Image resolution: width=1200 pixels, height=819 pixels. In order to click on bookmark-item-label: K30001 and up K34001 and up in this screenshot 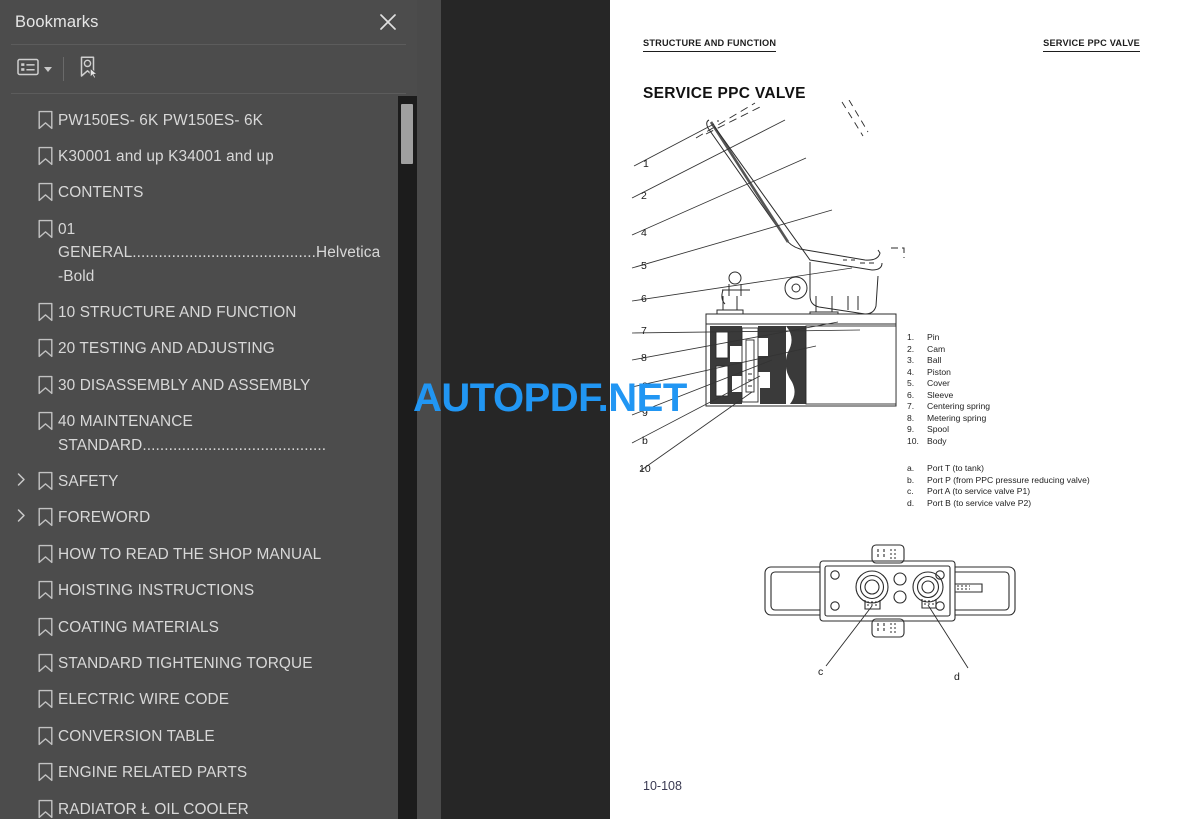, I will do `click(166, 156)`.